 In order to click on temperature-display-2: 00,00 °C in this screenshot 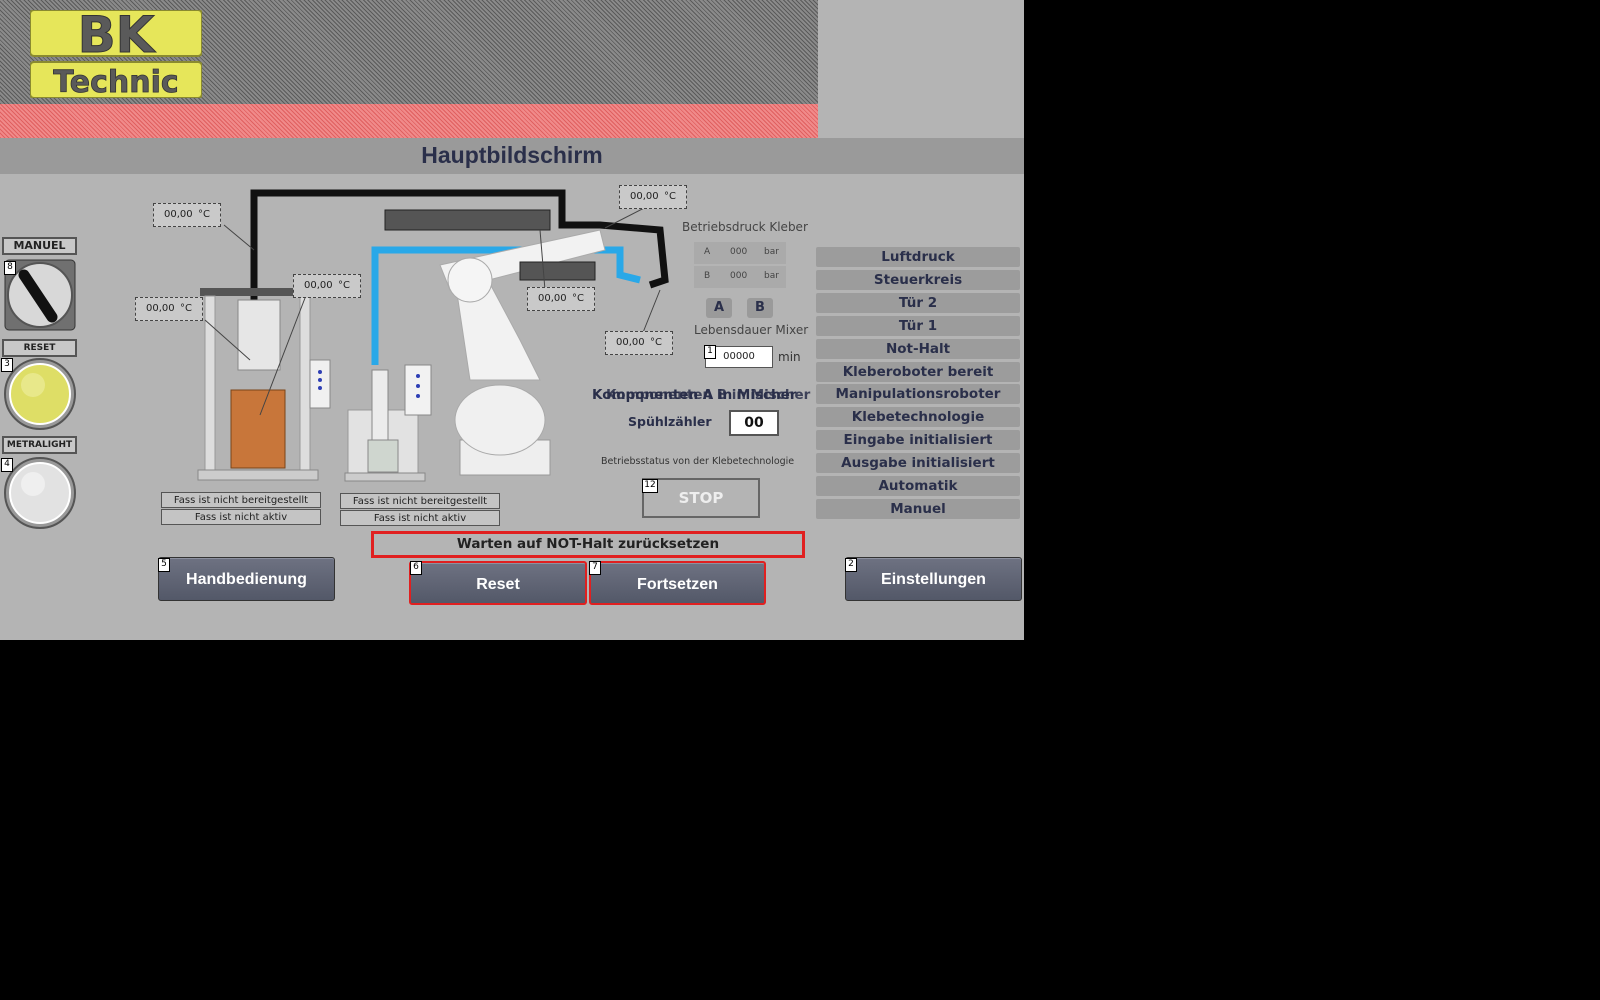, I will do `click(169, 309)`.